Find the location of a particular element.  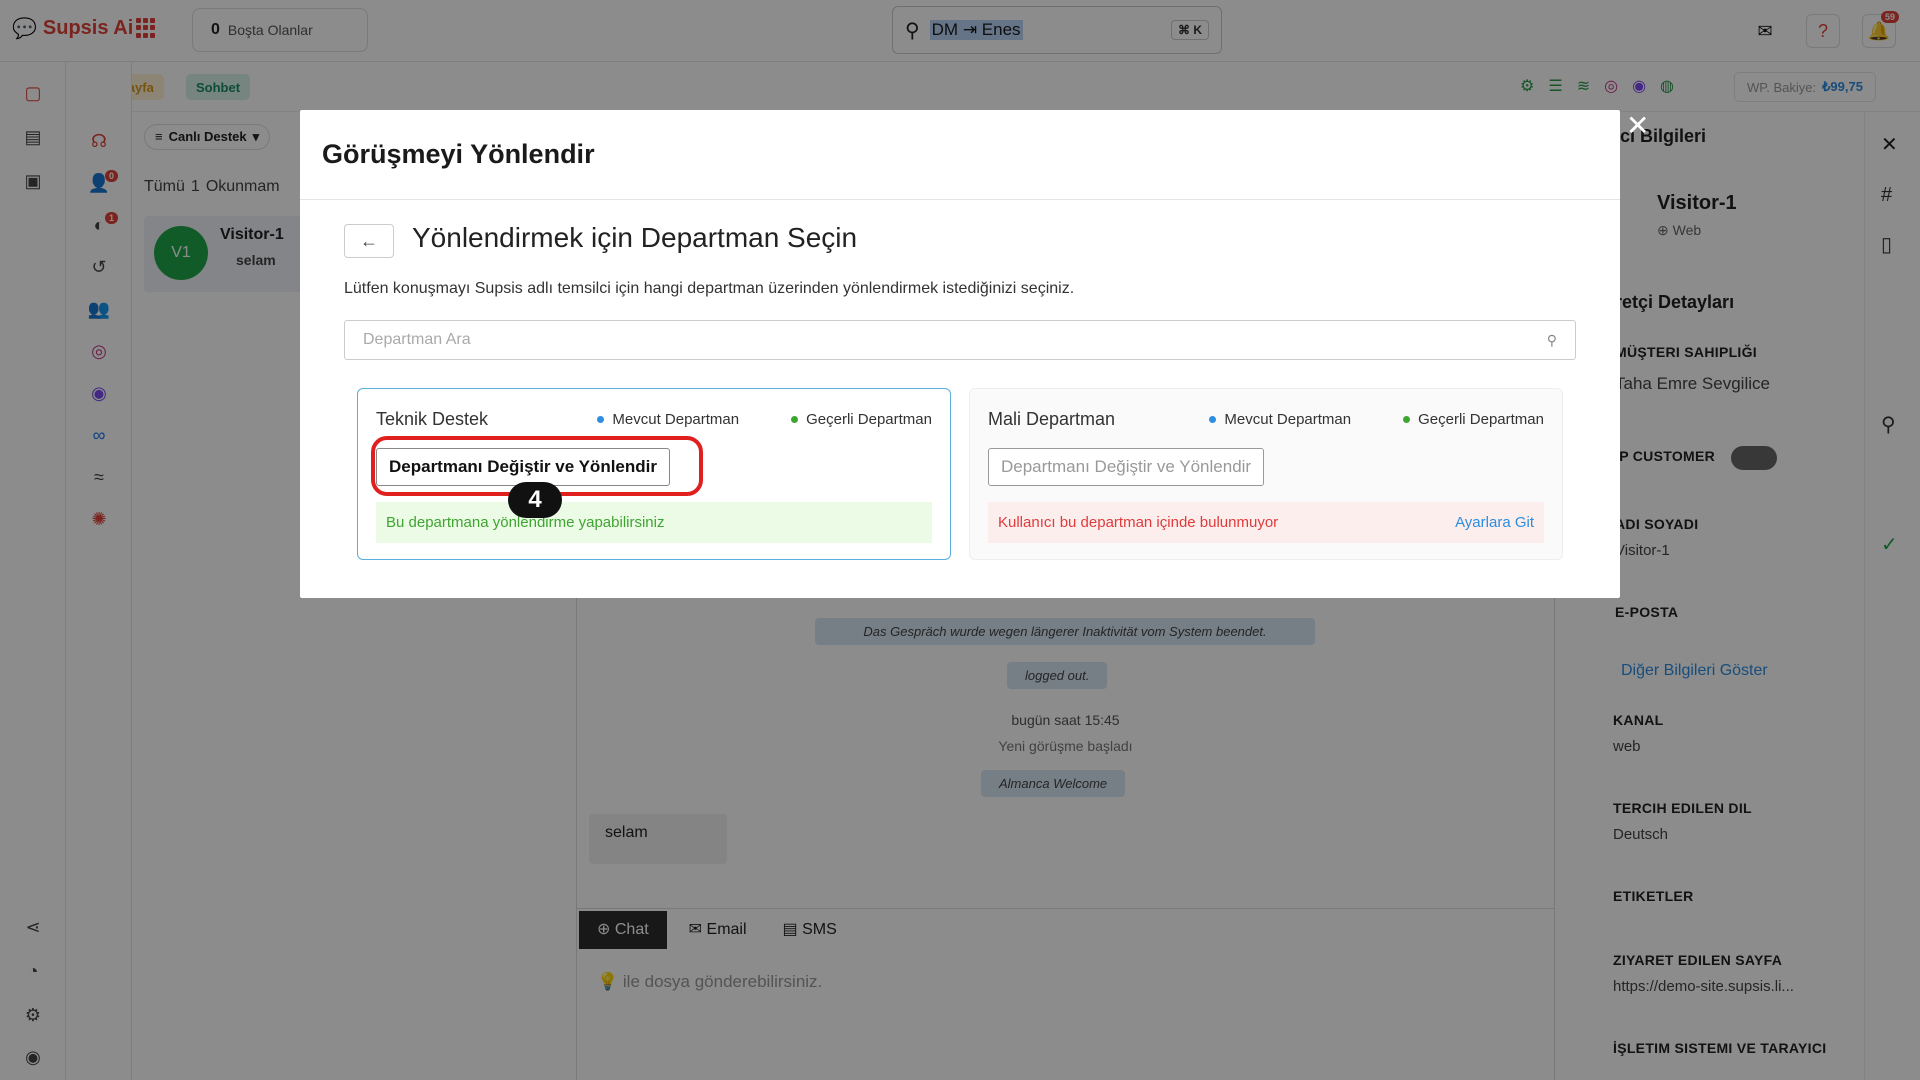

search-icon: ⚲ is located at coordinates (1551, 339).